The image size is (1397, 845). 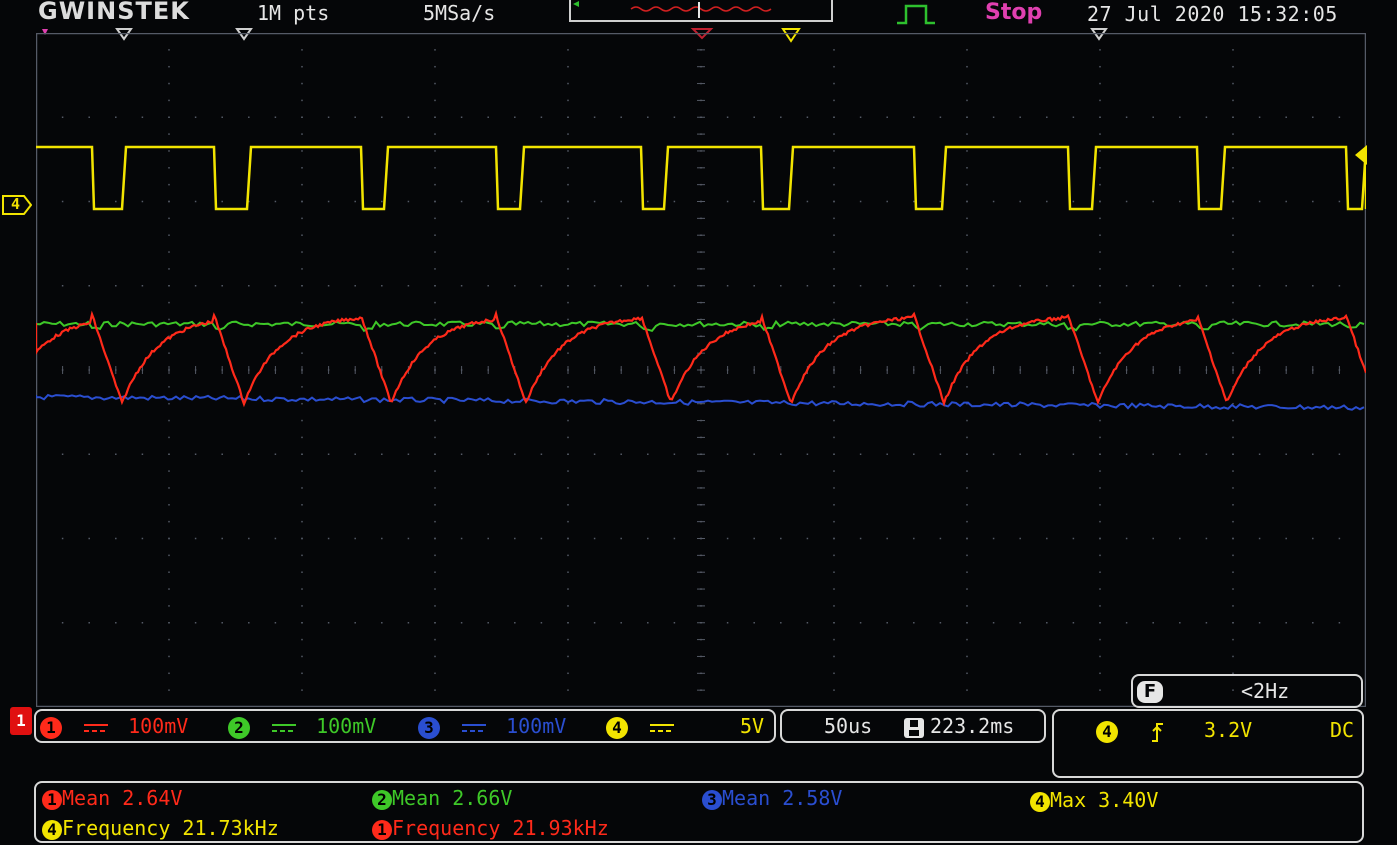 I want to click on measurement-ch3-mean: 3 Mean 2.58V, so click(x=772, y=798).